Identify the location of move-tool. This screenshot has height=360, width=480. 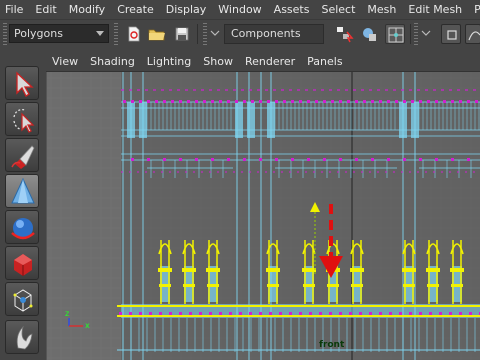
(22, 191).